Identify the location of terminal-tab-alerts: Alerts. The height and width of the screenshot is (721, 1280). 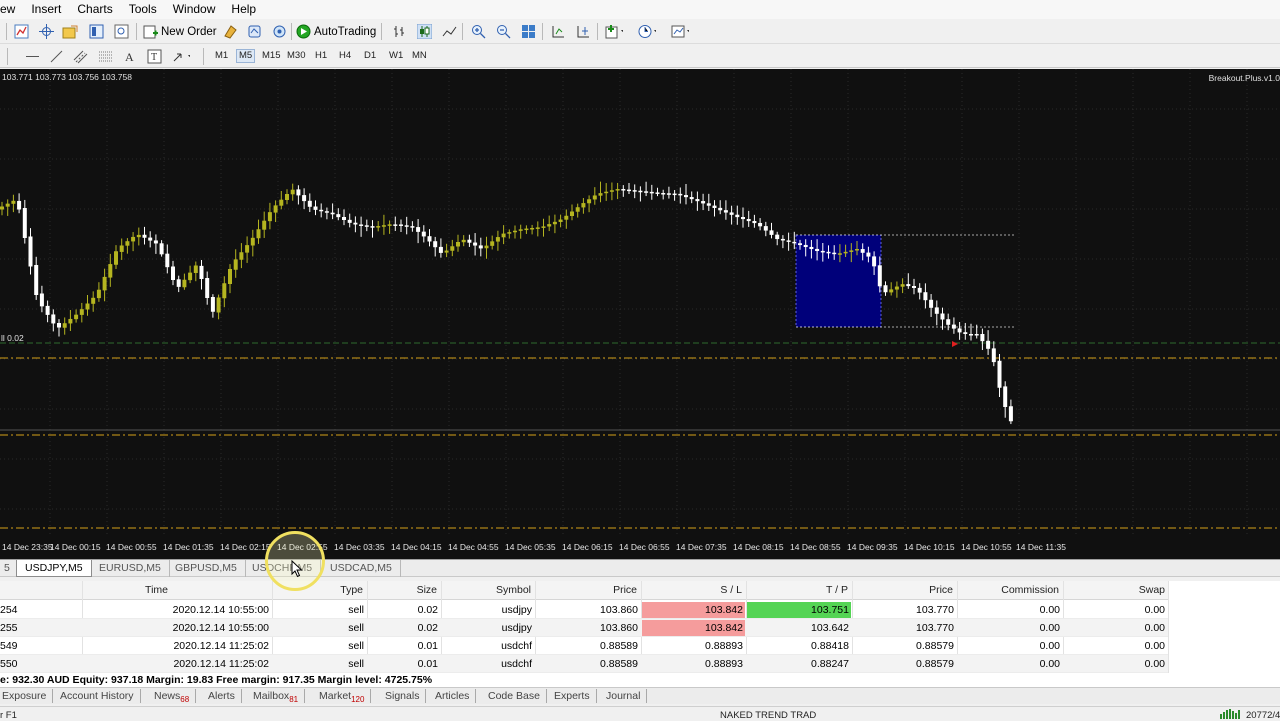
(222, 696).